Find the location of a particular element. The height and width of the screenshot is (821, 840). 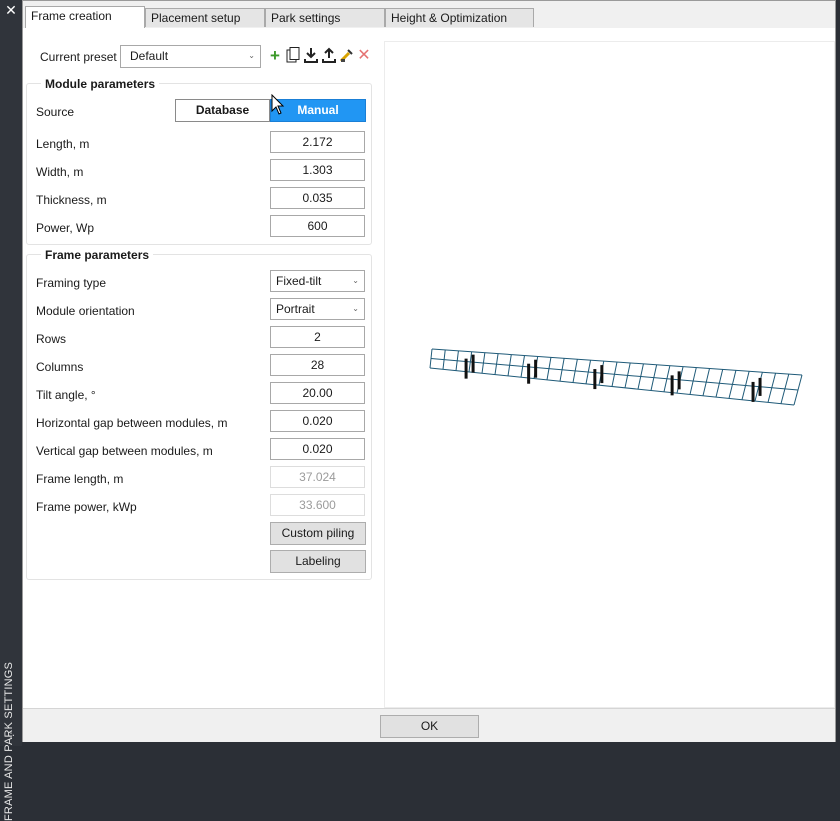

framing-type-label: Framing type is located at coordinates (71, 283).